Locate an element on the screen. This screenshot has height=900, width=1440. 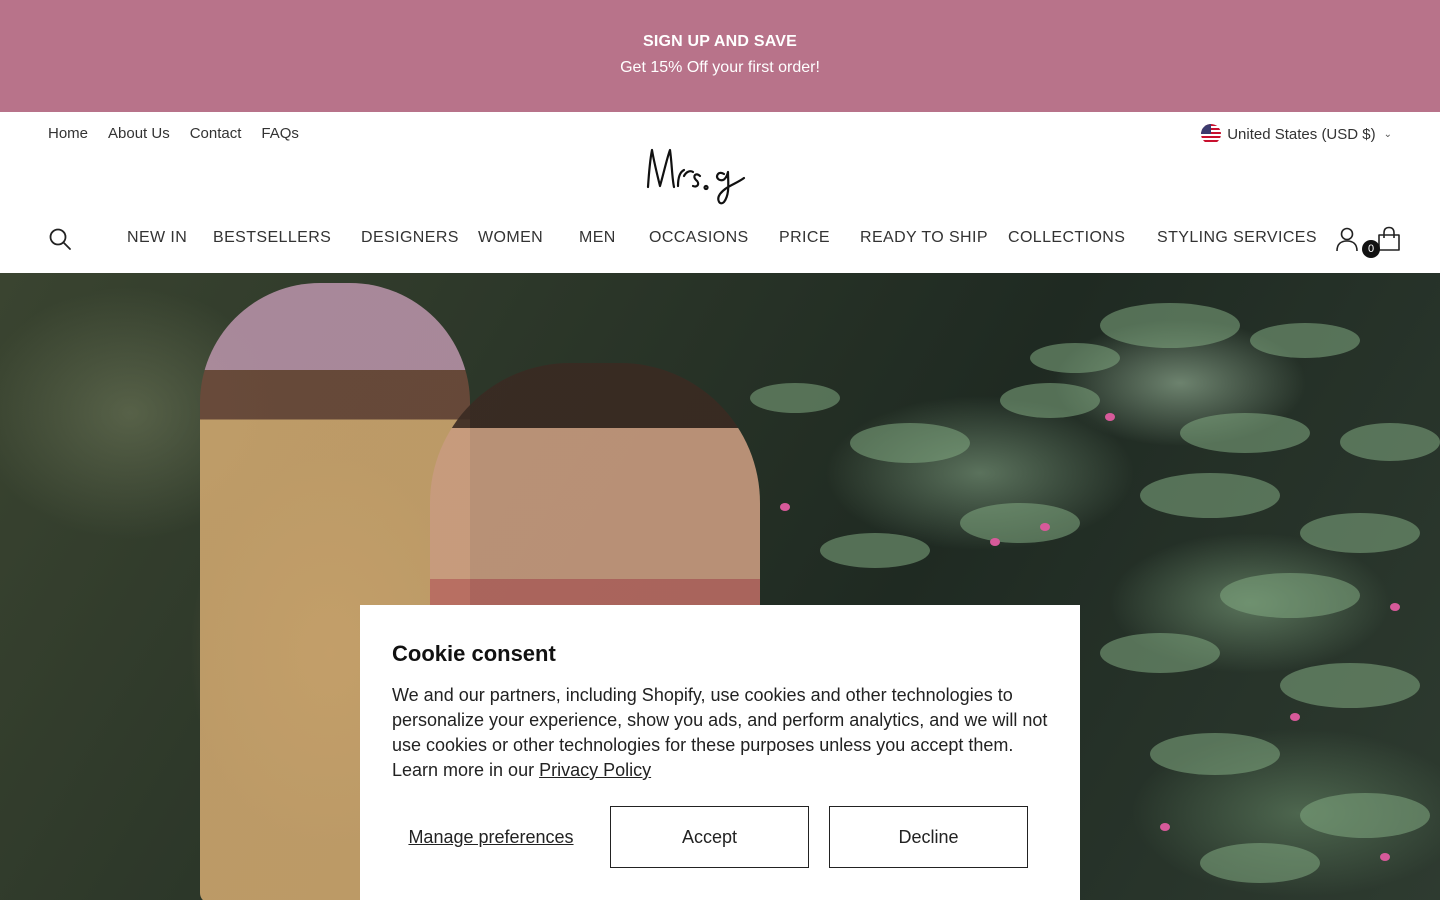
country-selector: United States (USD $) ⌄ is located at coordinates (1296, 134).